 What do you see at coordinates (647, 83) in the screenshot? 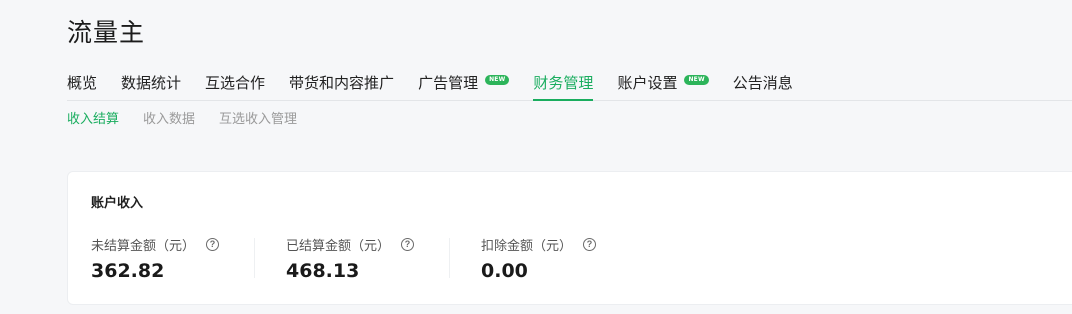
I see `tab-label: 账户设置` at bounding box center [647, 83].